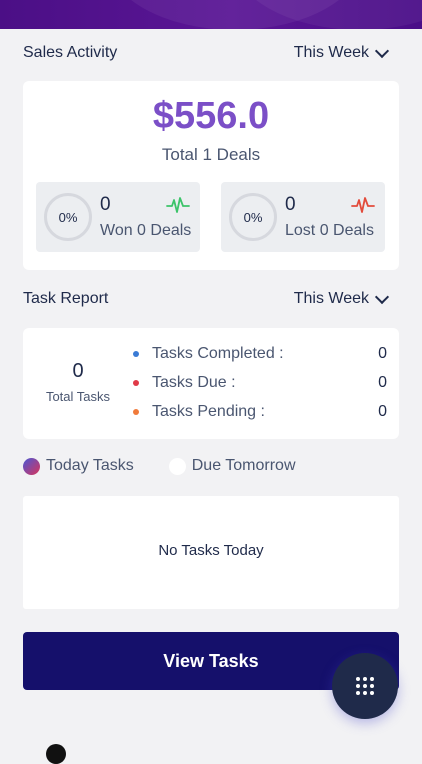  Describe the element at coordinates (136, 412) in the screenshot. I see `pending-dot-icon` at that location.